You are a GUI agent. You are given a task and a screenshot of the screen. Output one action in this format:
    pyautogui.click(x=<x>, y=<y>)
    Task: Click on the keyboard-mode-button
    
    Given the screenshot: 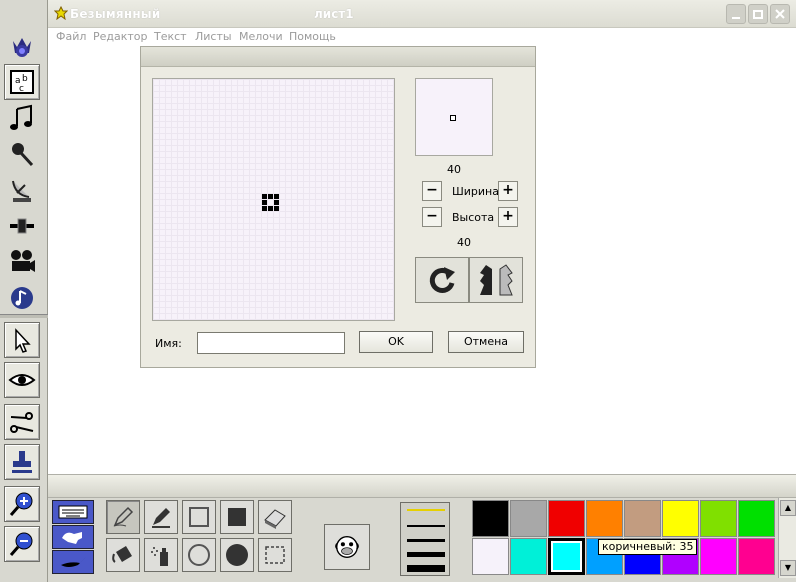 What is the action you would take?
    pyautogui.click(x=73, y=512)
    